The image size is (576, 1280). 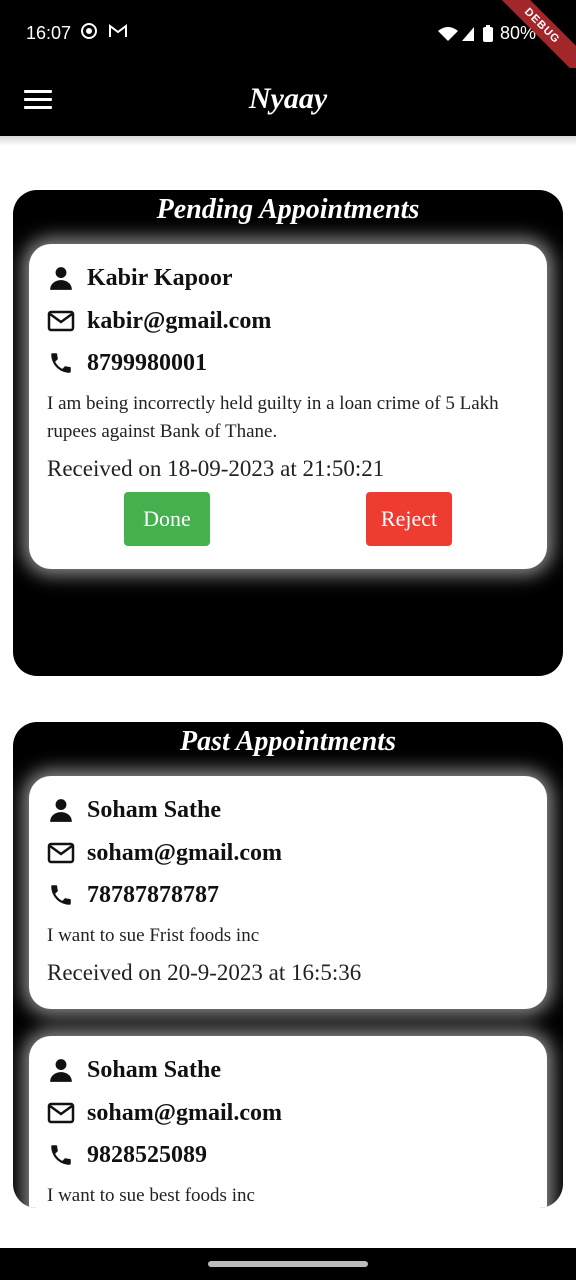 I want to click on done-button: Done, so click(x=167, y=519).